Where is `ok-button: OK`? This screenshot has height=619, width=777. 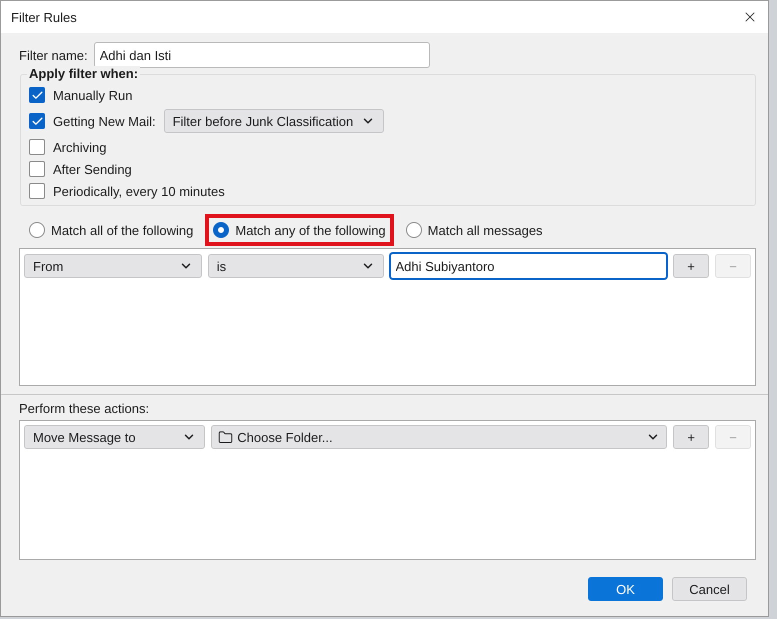
ok-button: OK is located at coordinates (625, 589).